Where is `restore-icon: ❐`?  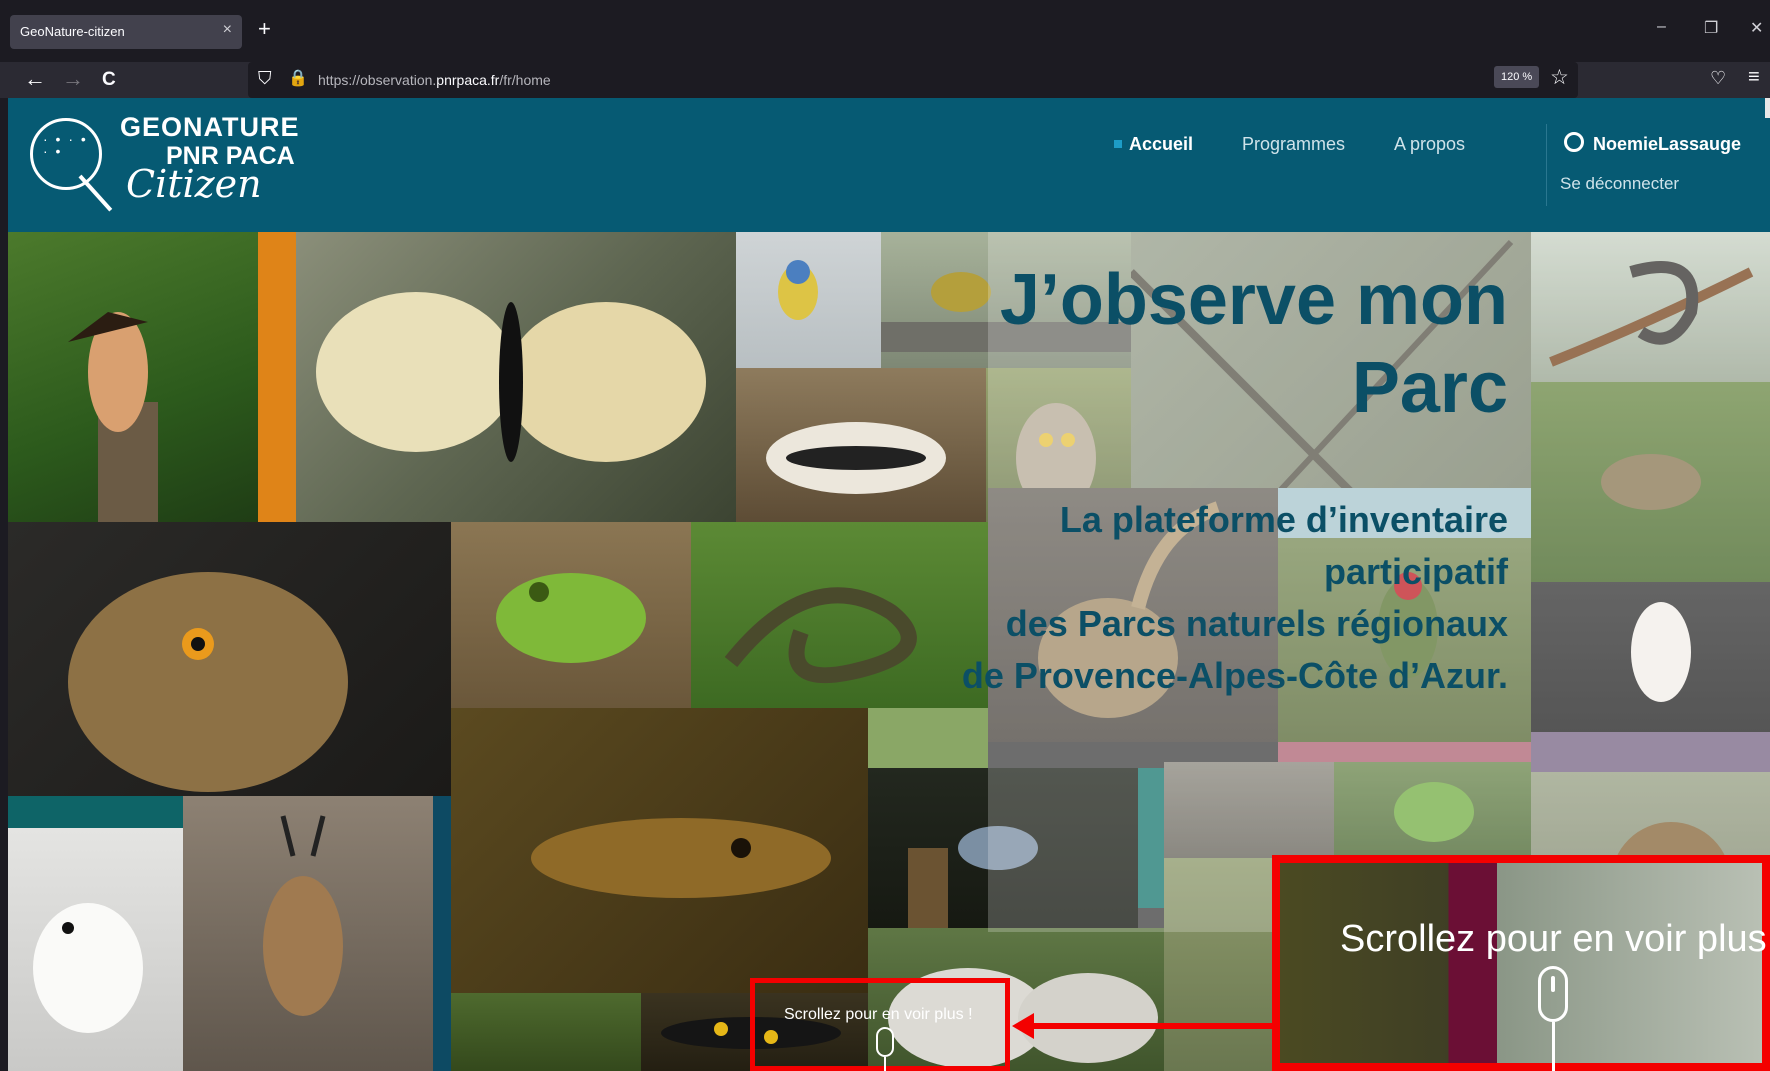 restore-icon: ❐ is located at coordinates (1711, 28).